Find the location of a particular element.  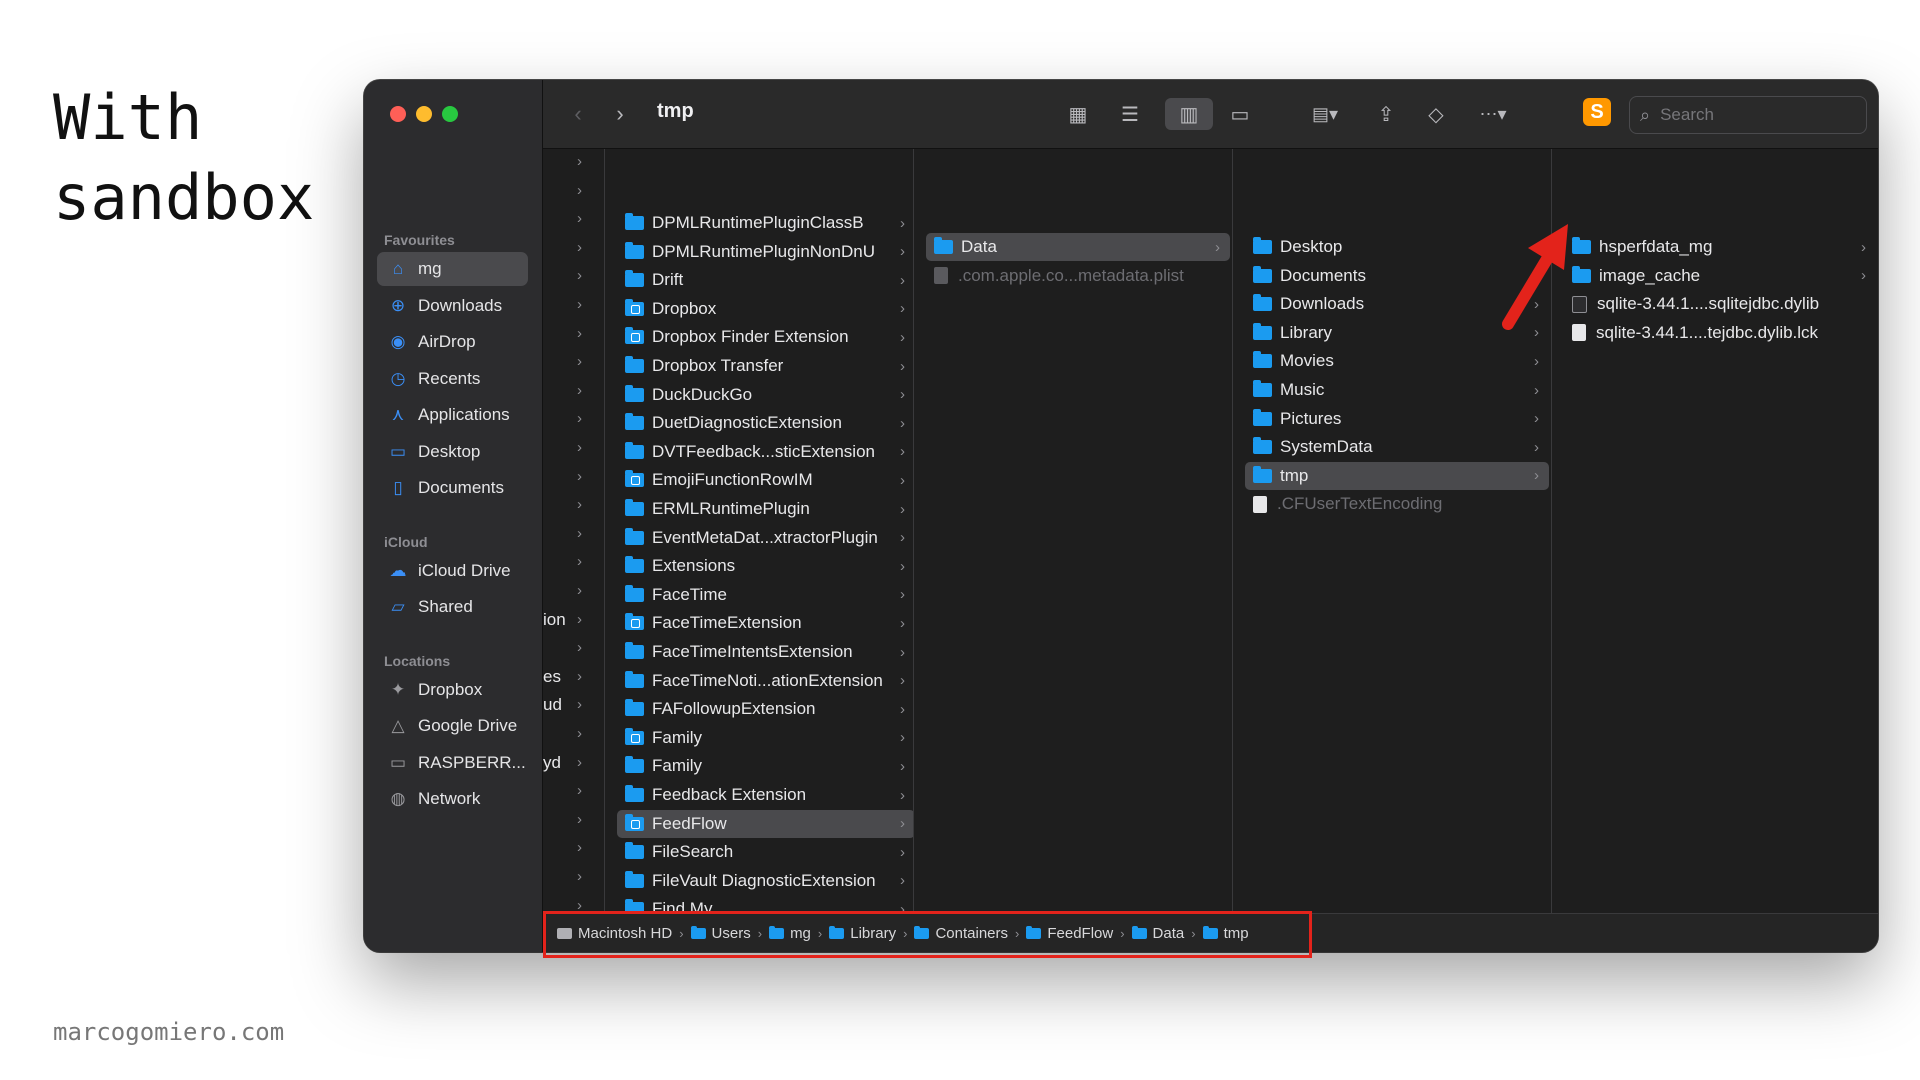

toolbar: ‹ › tmp ▦ ☰ ▥ ▭ ▤▾ ⇪ ◇ ⋯▾ S ⌕ is located at coordinates (1210, 114).